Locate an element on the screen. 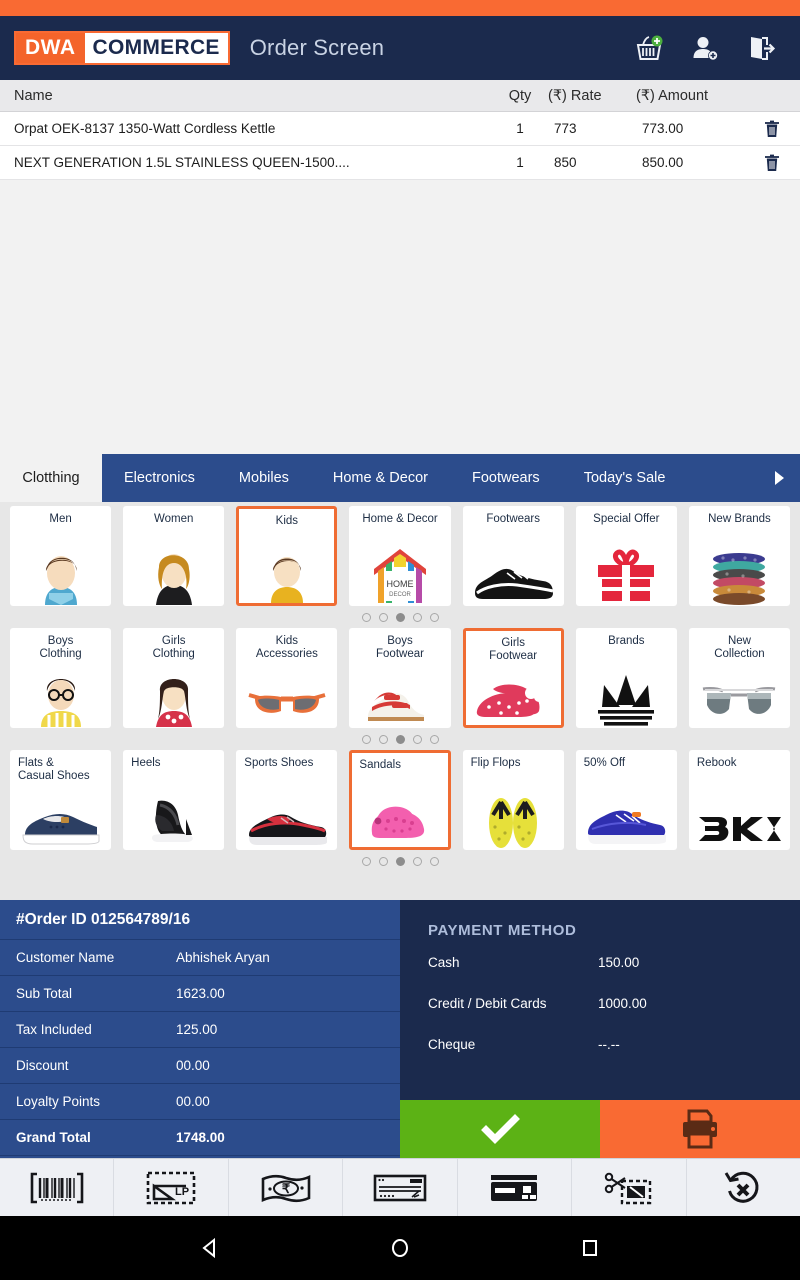 This screenshot has width=800, height=1280. summary-value: 1748.00 is located at coordinates (200, 1137).